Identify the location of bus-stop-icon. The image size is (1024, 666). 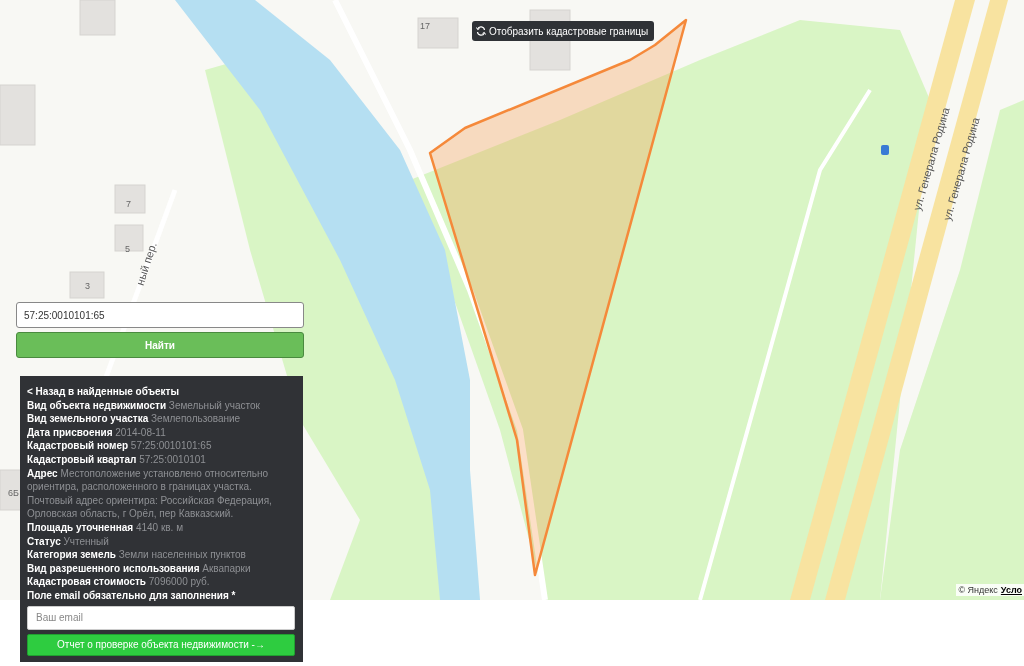
(885, 150).